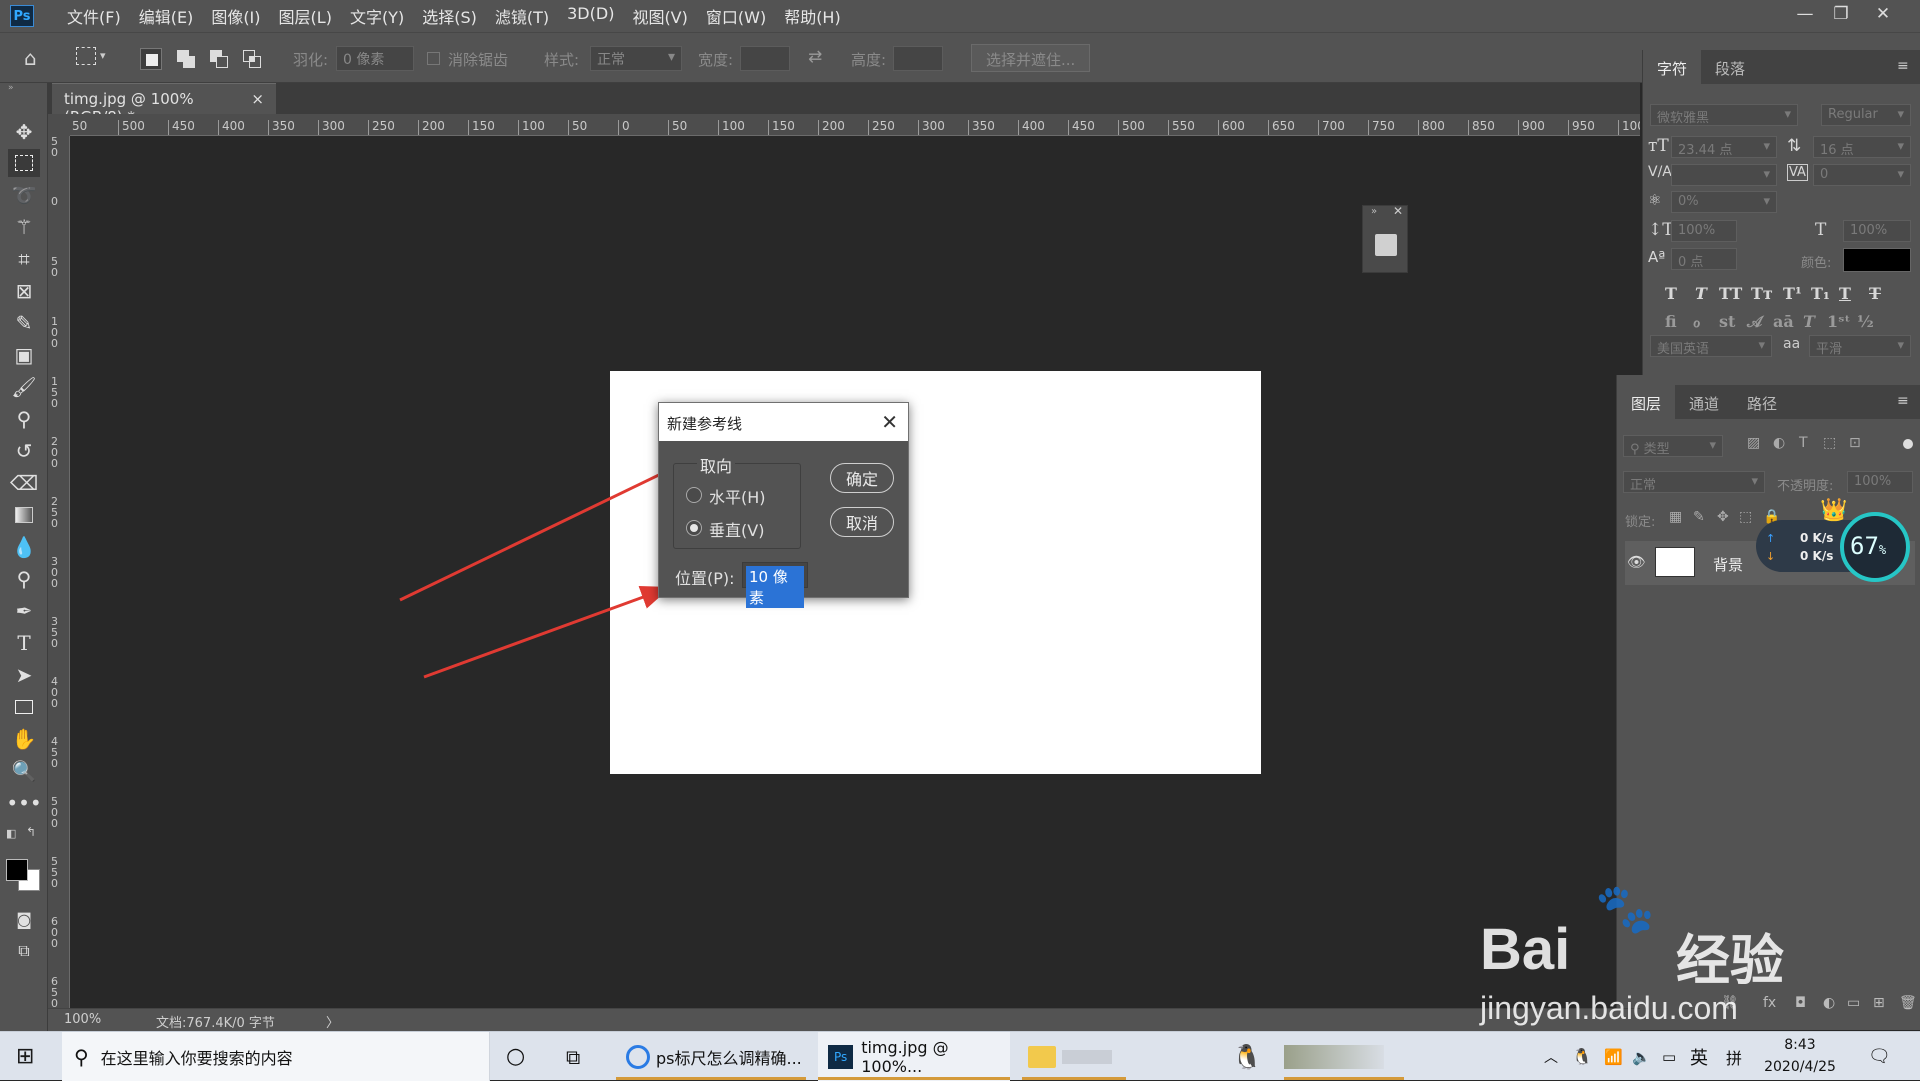 Image resolution: width=1920 pixels, height=1081 pixels. Describe the element at coordinates (1704, 231) in the screenshot. I see `vertical-scale-input: 100%` at that location.